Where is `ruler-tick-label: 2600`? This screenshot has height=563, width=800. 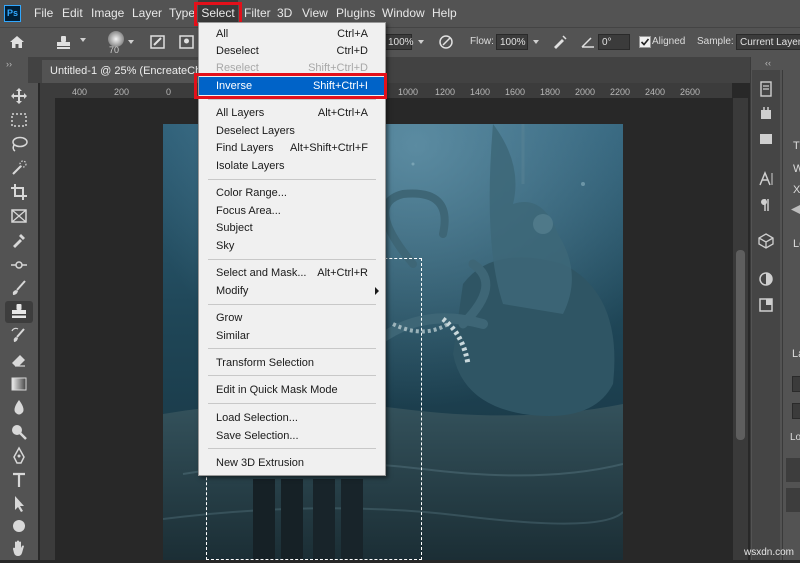 ruler-tick-label: 2600 is located at coordinates (690, 92).